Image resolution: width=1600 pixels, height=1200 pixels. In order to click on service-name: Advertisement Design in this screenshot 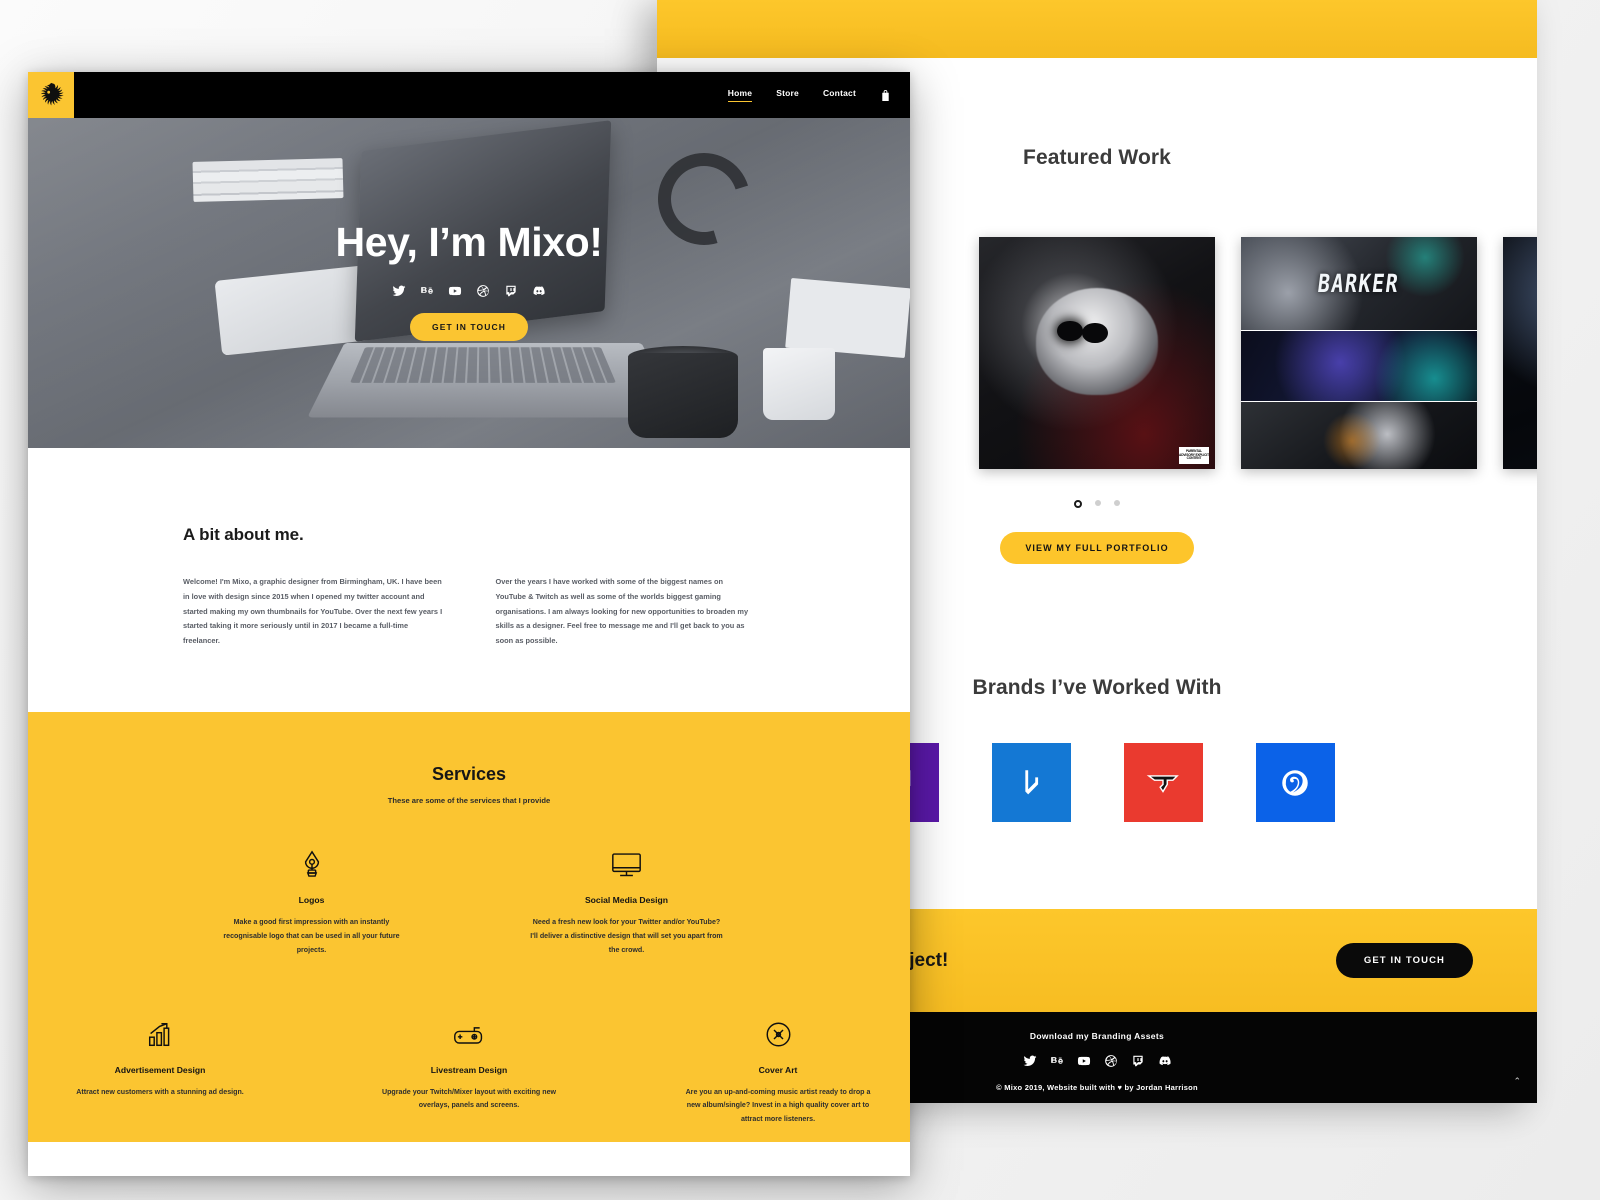, I will do `click(160, 1069)`.